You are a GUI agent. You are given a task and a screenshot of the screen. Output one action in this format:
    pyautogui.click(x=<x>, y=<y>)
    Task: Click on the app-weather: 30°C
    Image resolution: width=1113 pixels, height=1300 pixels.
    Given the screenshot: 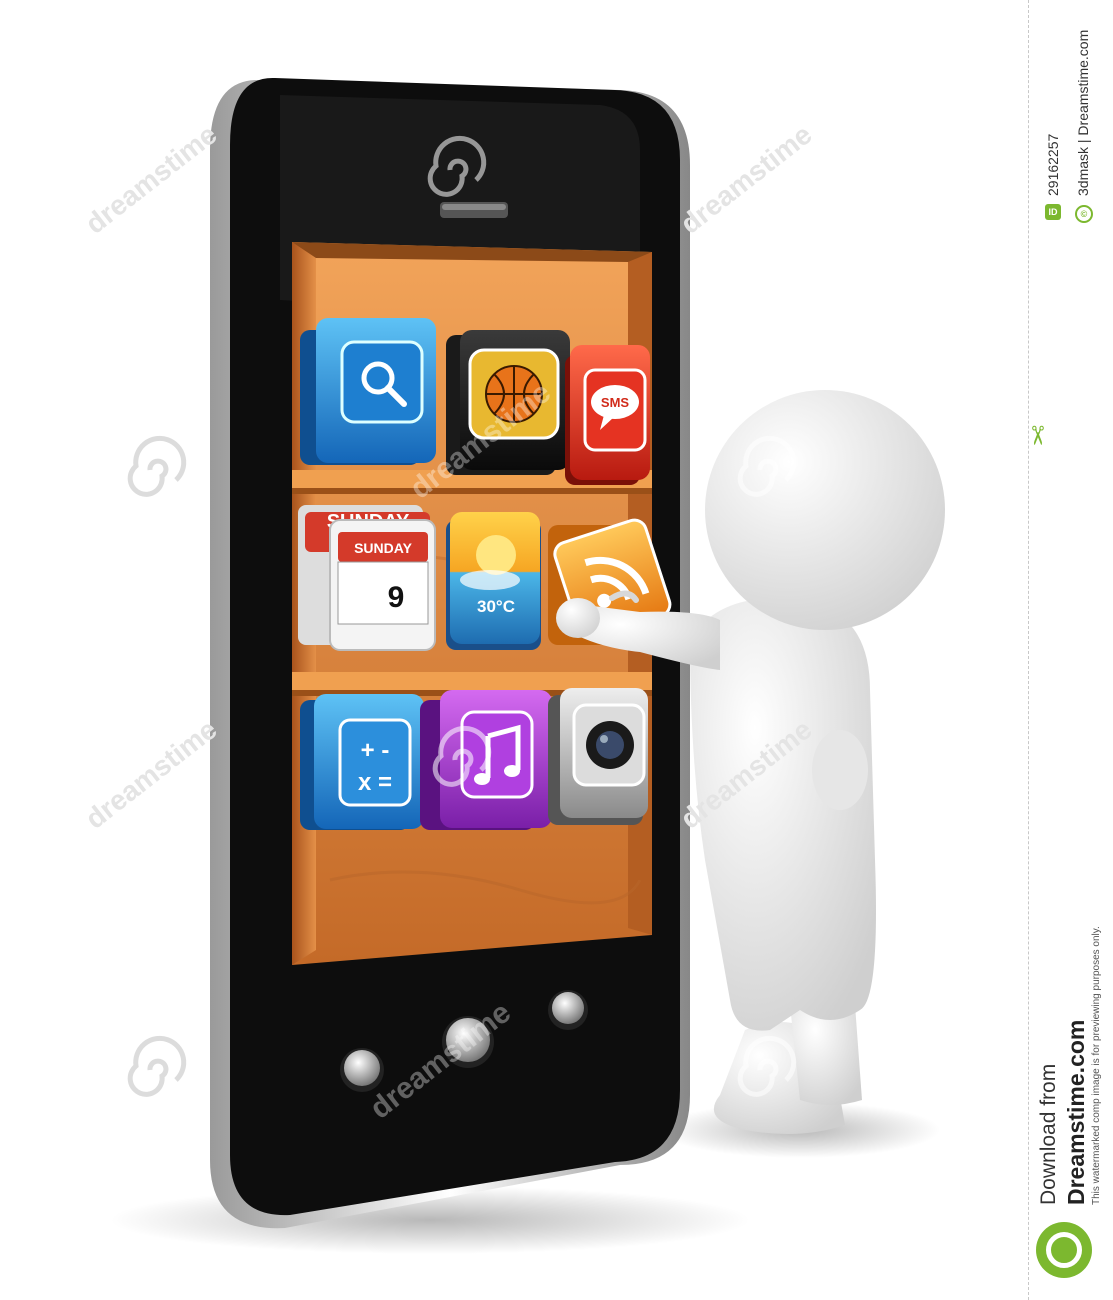 What is the action you would take?
    pyautogui.click(x=493, y=581)
    